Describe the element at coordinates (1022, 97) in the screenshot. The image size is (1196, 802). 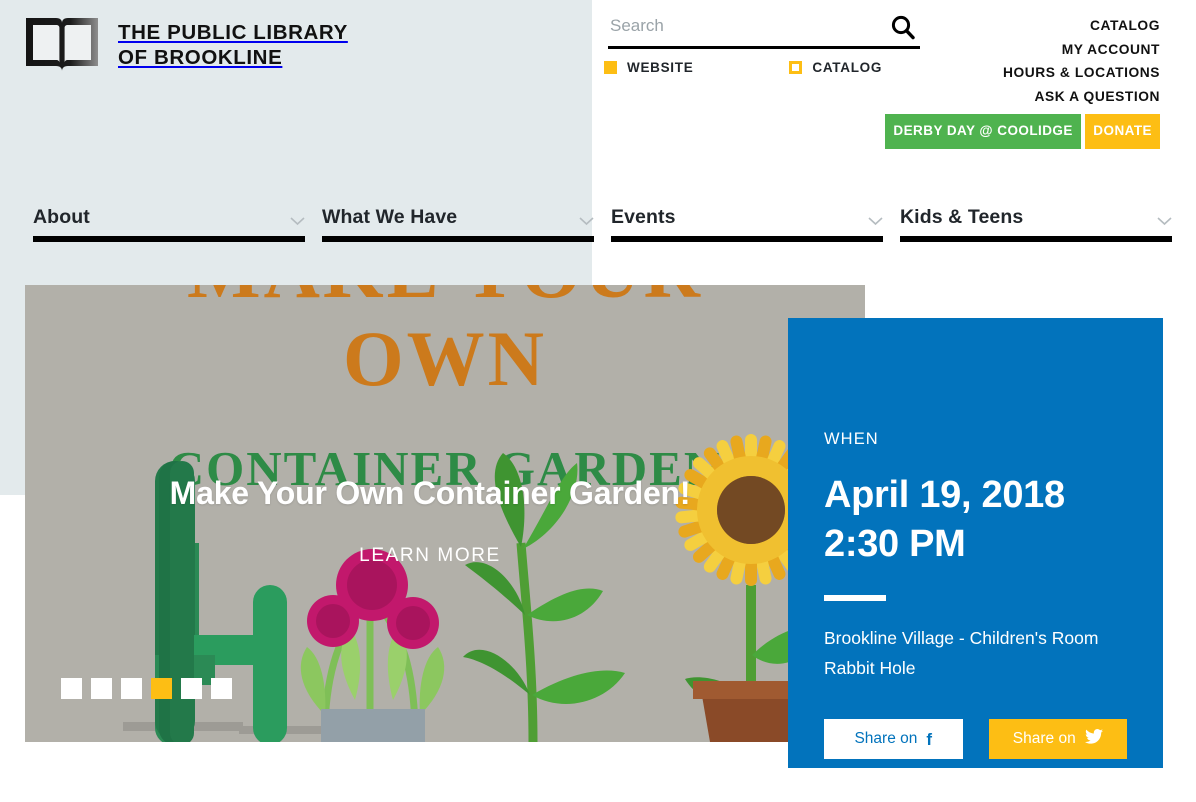
I see `utility-link-ask-a-question: ASK A QUESTION` at that location.